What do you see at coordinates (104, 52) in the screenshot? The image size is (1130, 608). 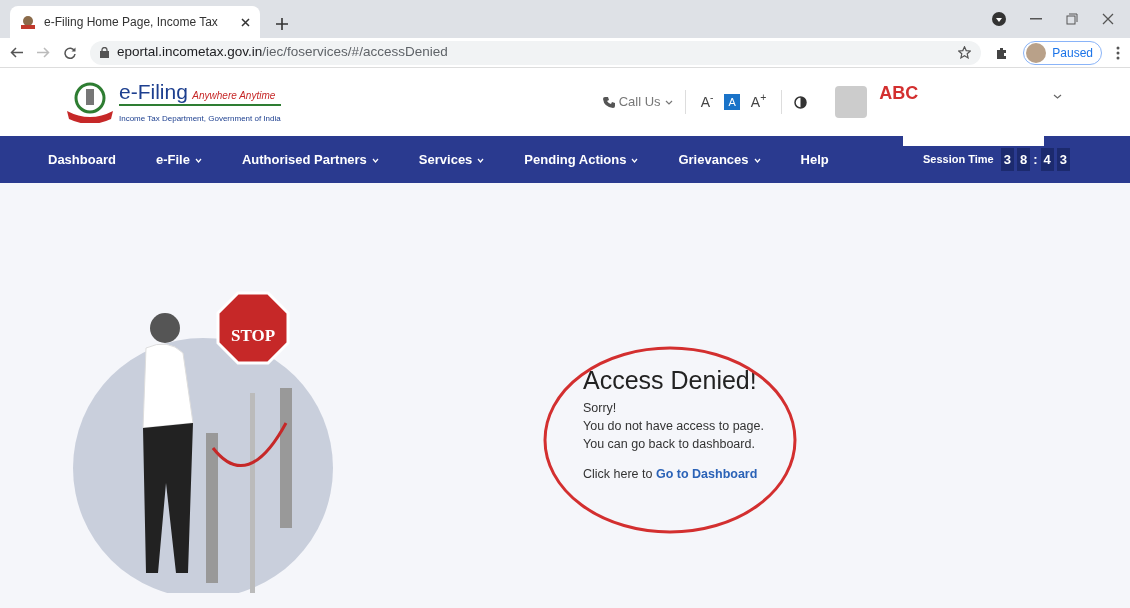 I see `lock-icon` at bounding box center [104, 52].